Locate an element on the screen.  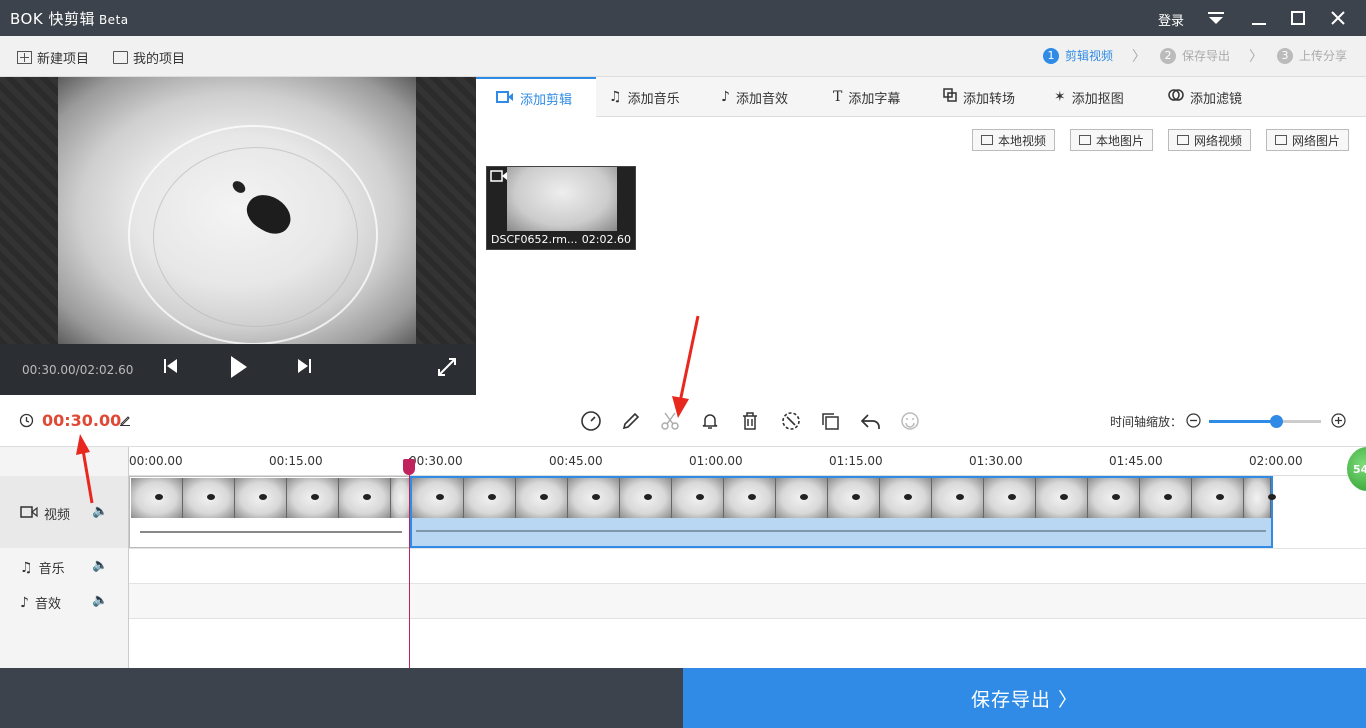
local-video-button: 本地视频 is located at coordinates (1014, 140).